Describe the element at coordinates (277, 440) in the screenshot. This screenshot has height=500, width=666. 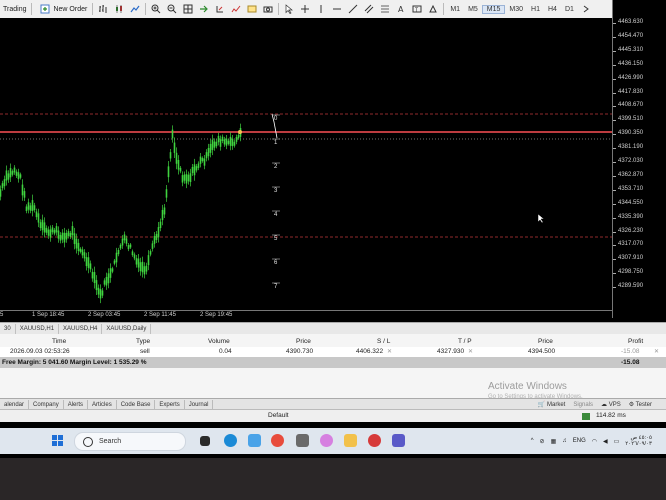
I see `chrome-icon` at that location.